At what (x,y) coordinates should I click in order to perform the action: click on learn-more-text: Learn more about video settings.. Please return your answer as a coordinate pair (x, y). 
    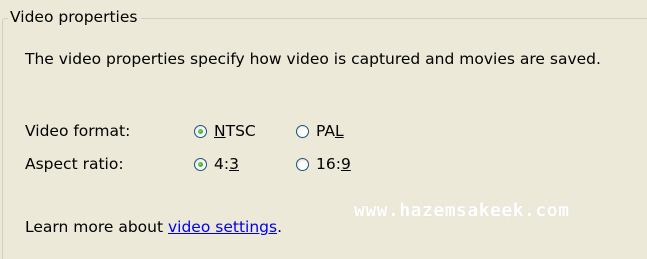
    Looking at the image, I should click on (153, 227).